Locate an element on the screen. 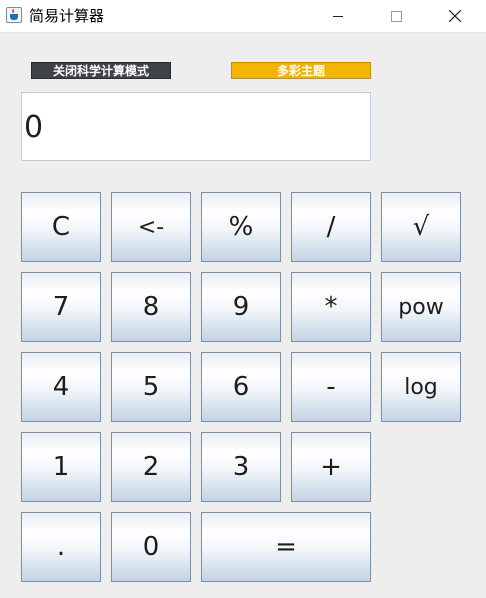 The height and width of the screenshot is (598, 486). digit-5-button: 5 is located at coordinates (151, 387).